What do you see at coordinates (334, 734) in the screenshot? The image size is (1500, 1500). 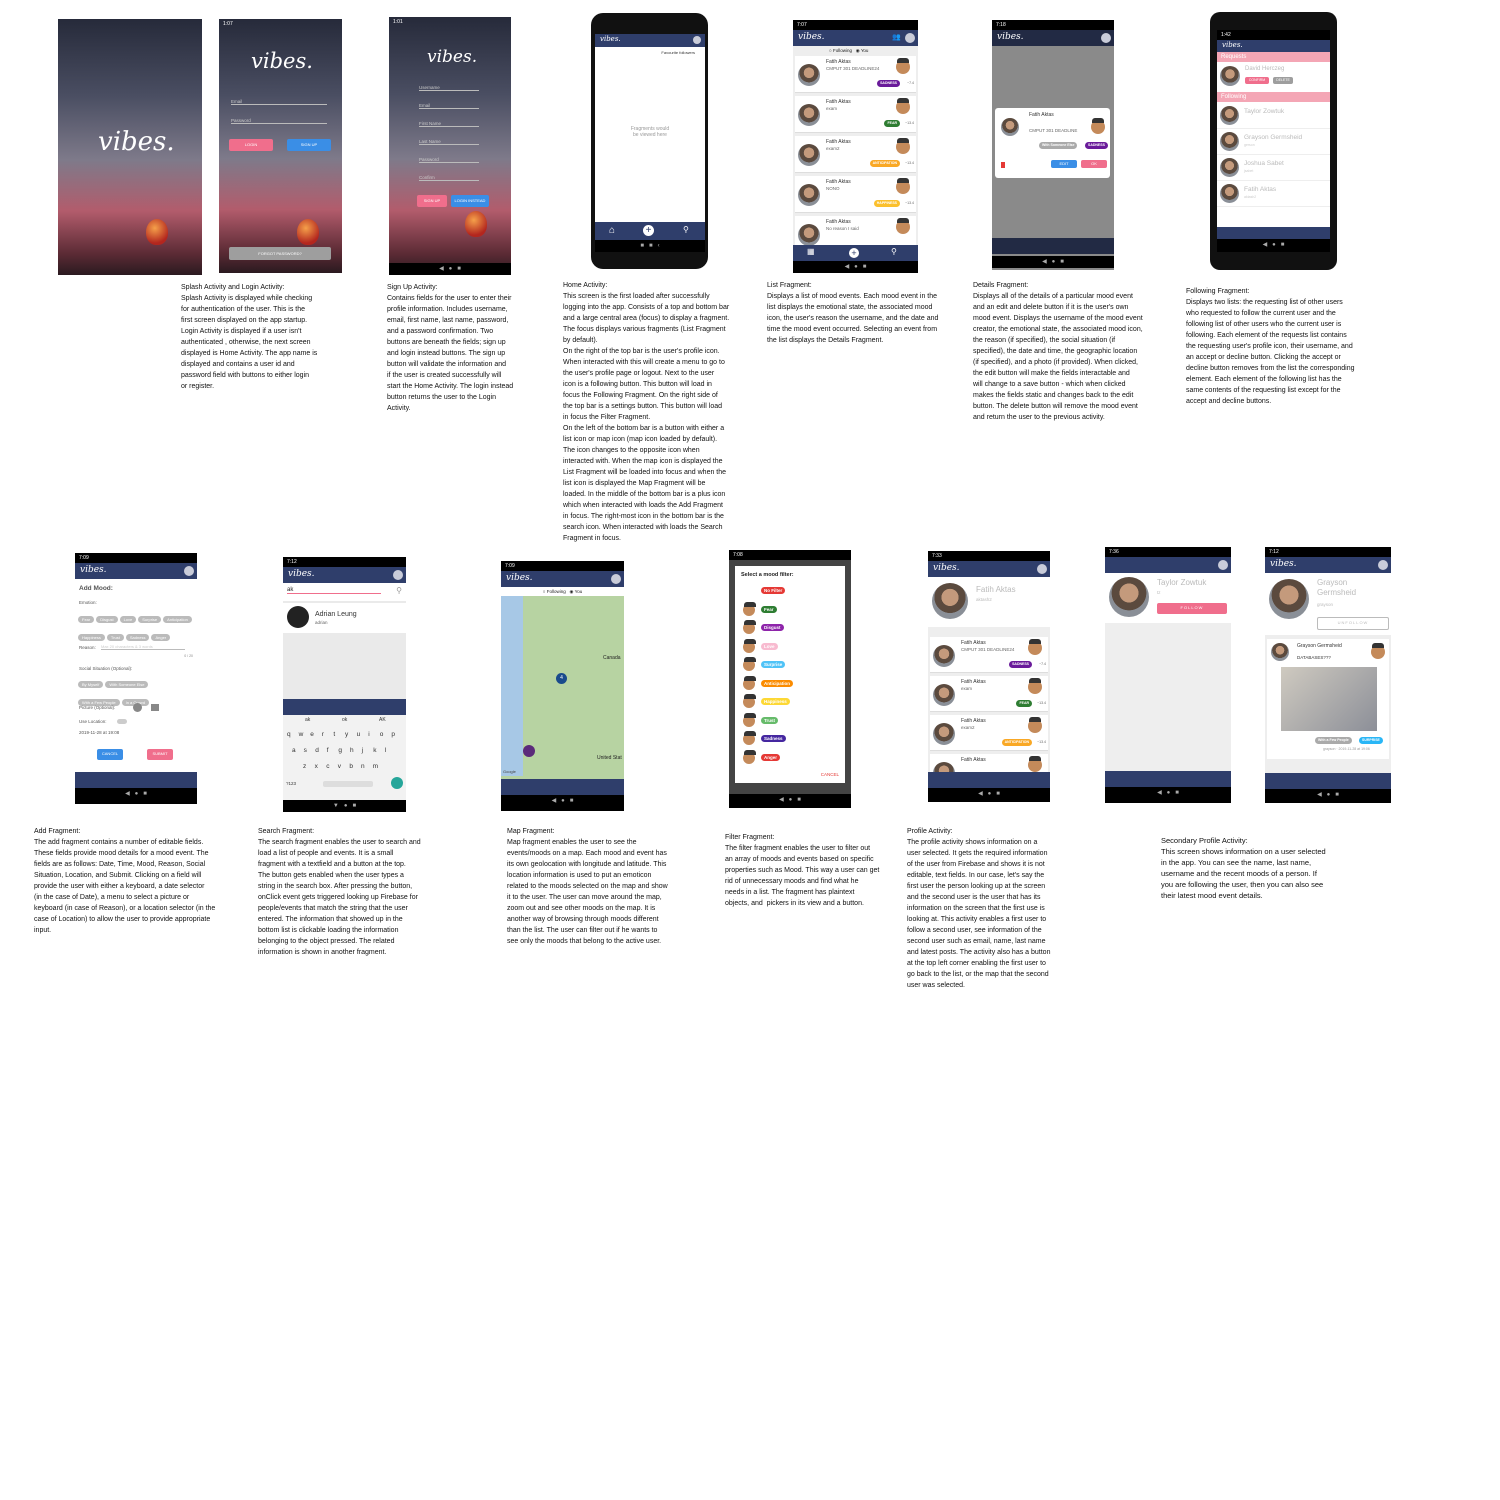 I see `keyboard-key: t` at bounding box center [334, 734].